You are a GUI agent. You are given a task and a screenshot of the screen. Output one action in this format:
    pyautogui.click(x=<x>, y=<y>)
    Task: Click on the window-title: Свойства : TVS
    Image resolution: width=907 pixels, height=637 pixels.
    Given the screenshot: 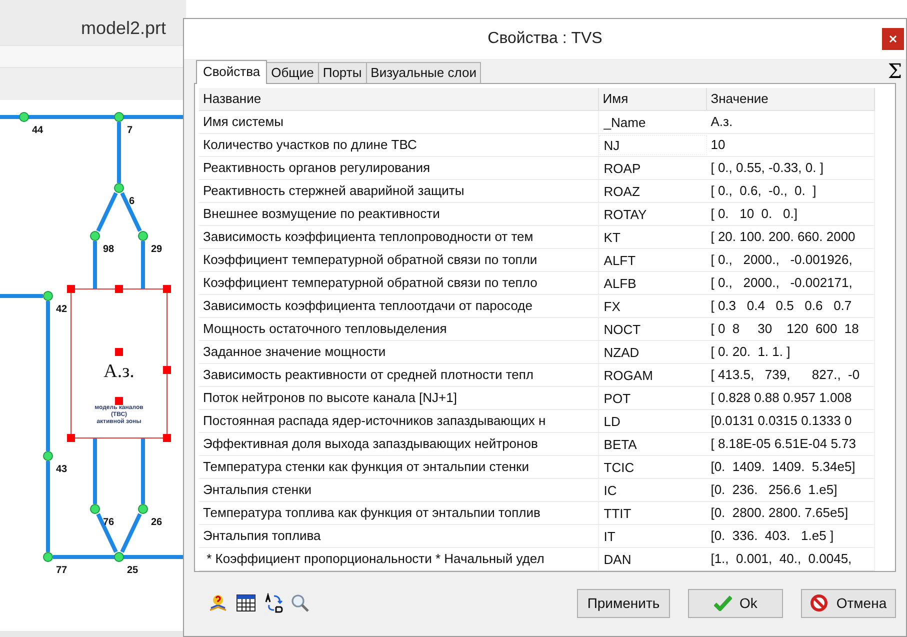 What is the action you would take?
    pyautogui.click(x=545, y=39)
    